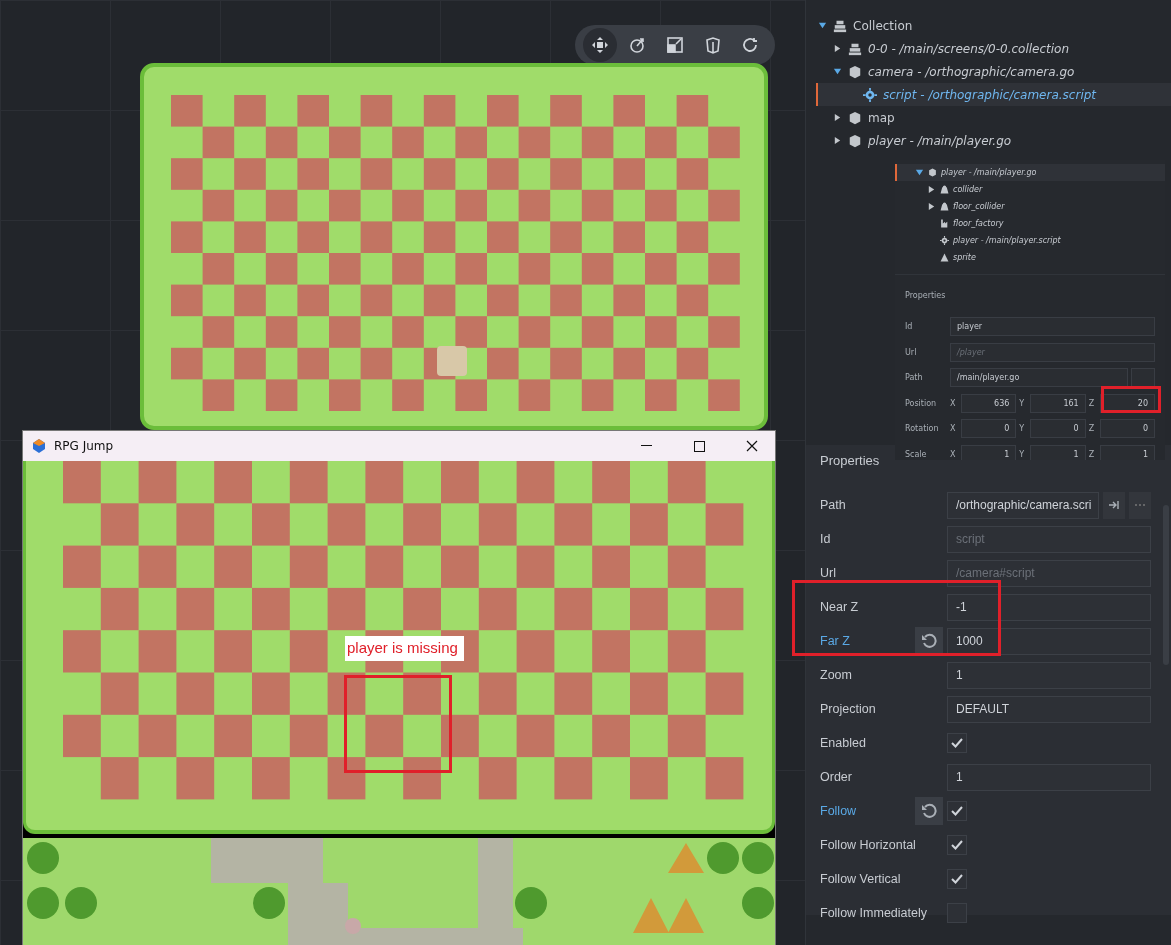  I want to click on highlight-frame, so click(1131, 399).